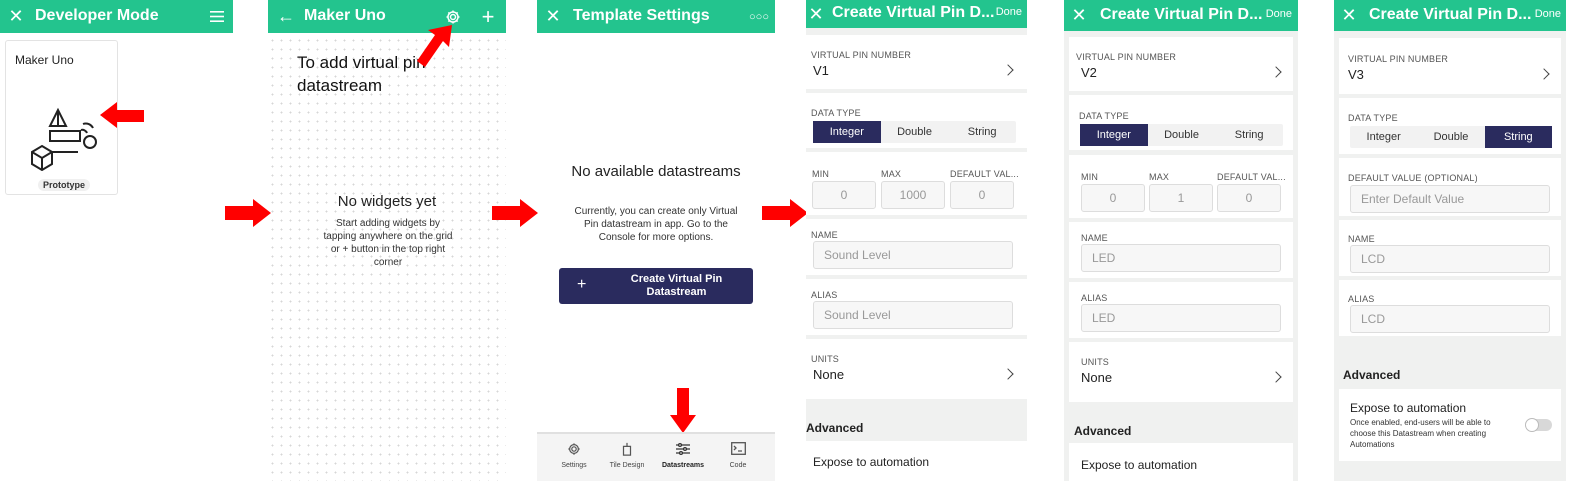 The width and height of the screenshot is (1593, 481). What do you see at coordinates (1450, 66) in the screenshot?
I see `pin-number-row: VIRTUAL PIN NUMBER V3` at bounding box center [1450, 66].